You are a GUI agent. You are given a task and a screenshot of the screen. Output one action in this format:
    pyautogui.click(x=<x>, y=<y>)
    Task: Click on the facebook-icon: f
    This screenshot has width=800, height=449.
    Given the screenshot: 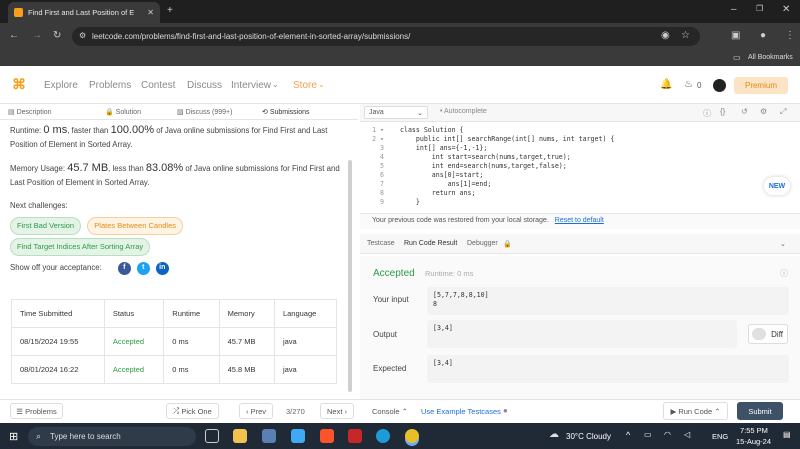 What is the action you would take?
    pyautogui.click(x=124, y=268)
    